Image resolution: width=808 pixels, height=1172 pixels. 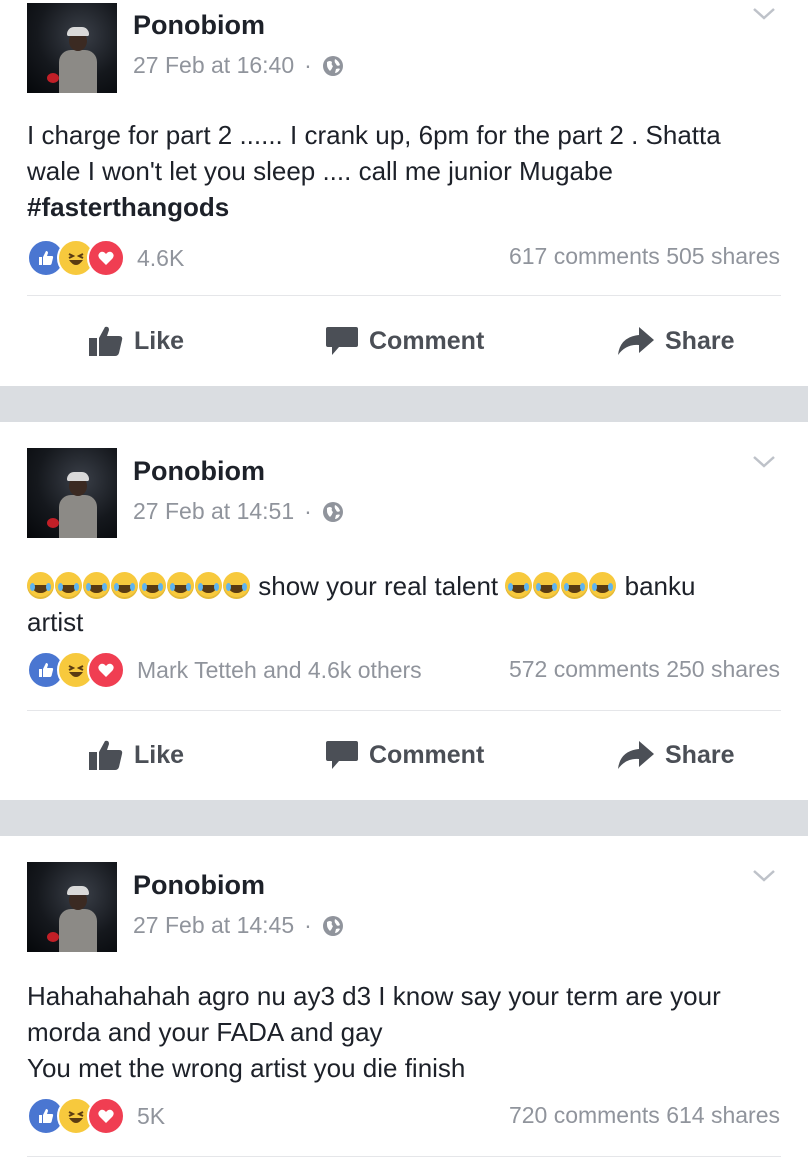 I want to click on timestamp: 27 Feb at 14:51, so click(x=213, y=511).